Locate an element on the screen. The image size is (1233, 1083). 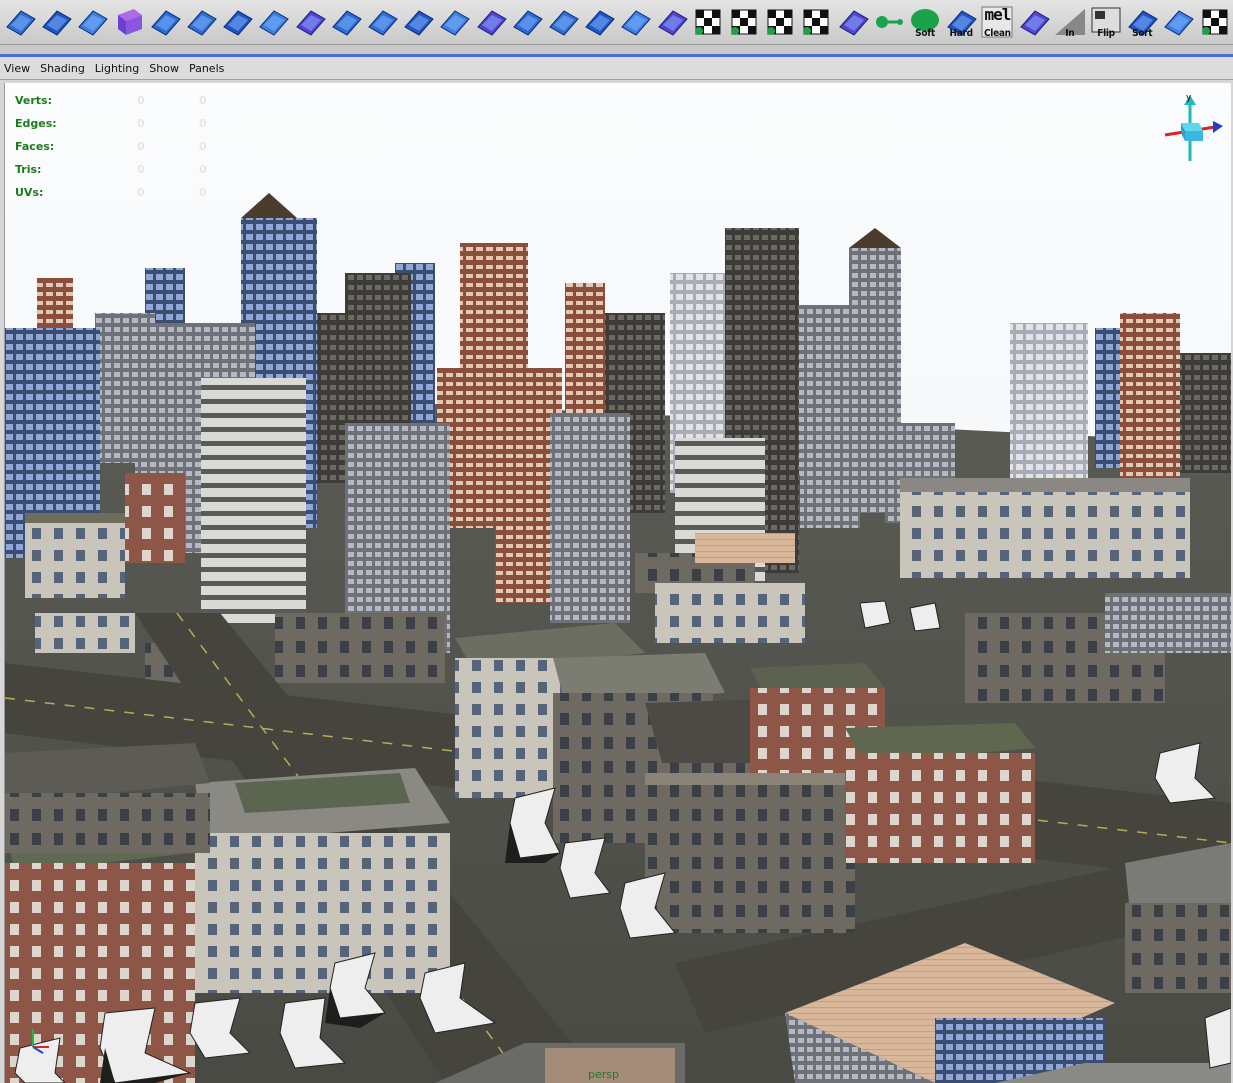
flip-icon: Flip is located at coordinates (1106, 22).